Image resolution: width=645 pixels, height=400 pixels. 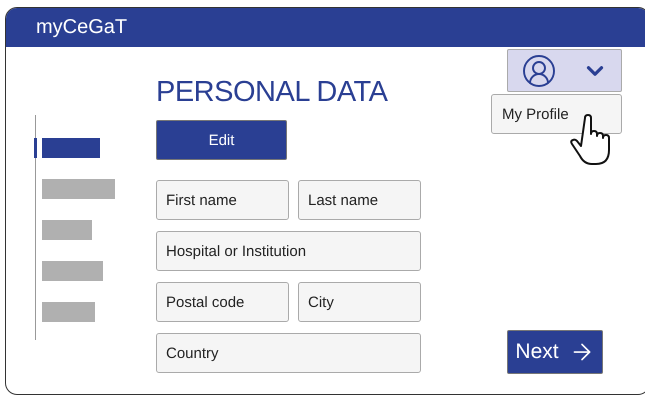 What do you see at coordinates (288, 251) in the screenshot?
I see `input-field: Hospital or Institution` at bounding box center [288, 251].